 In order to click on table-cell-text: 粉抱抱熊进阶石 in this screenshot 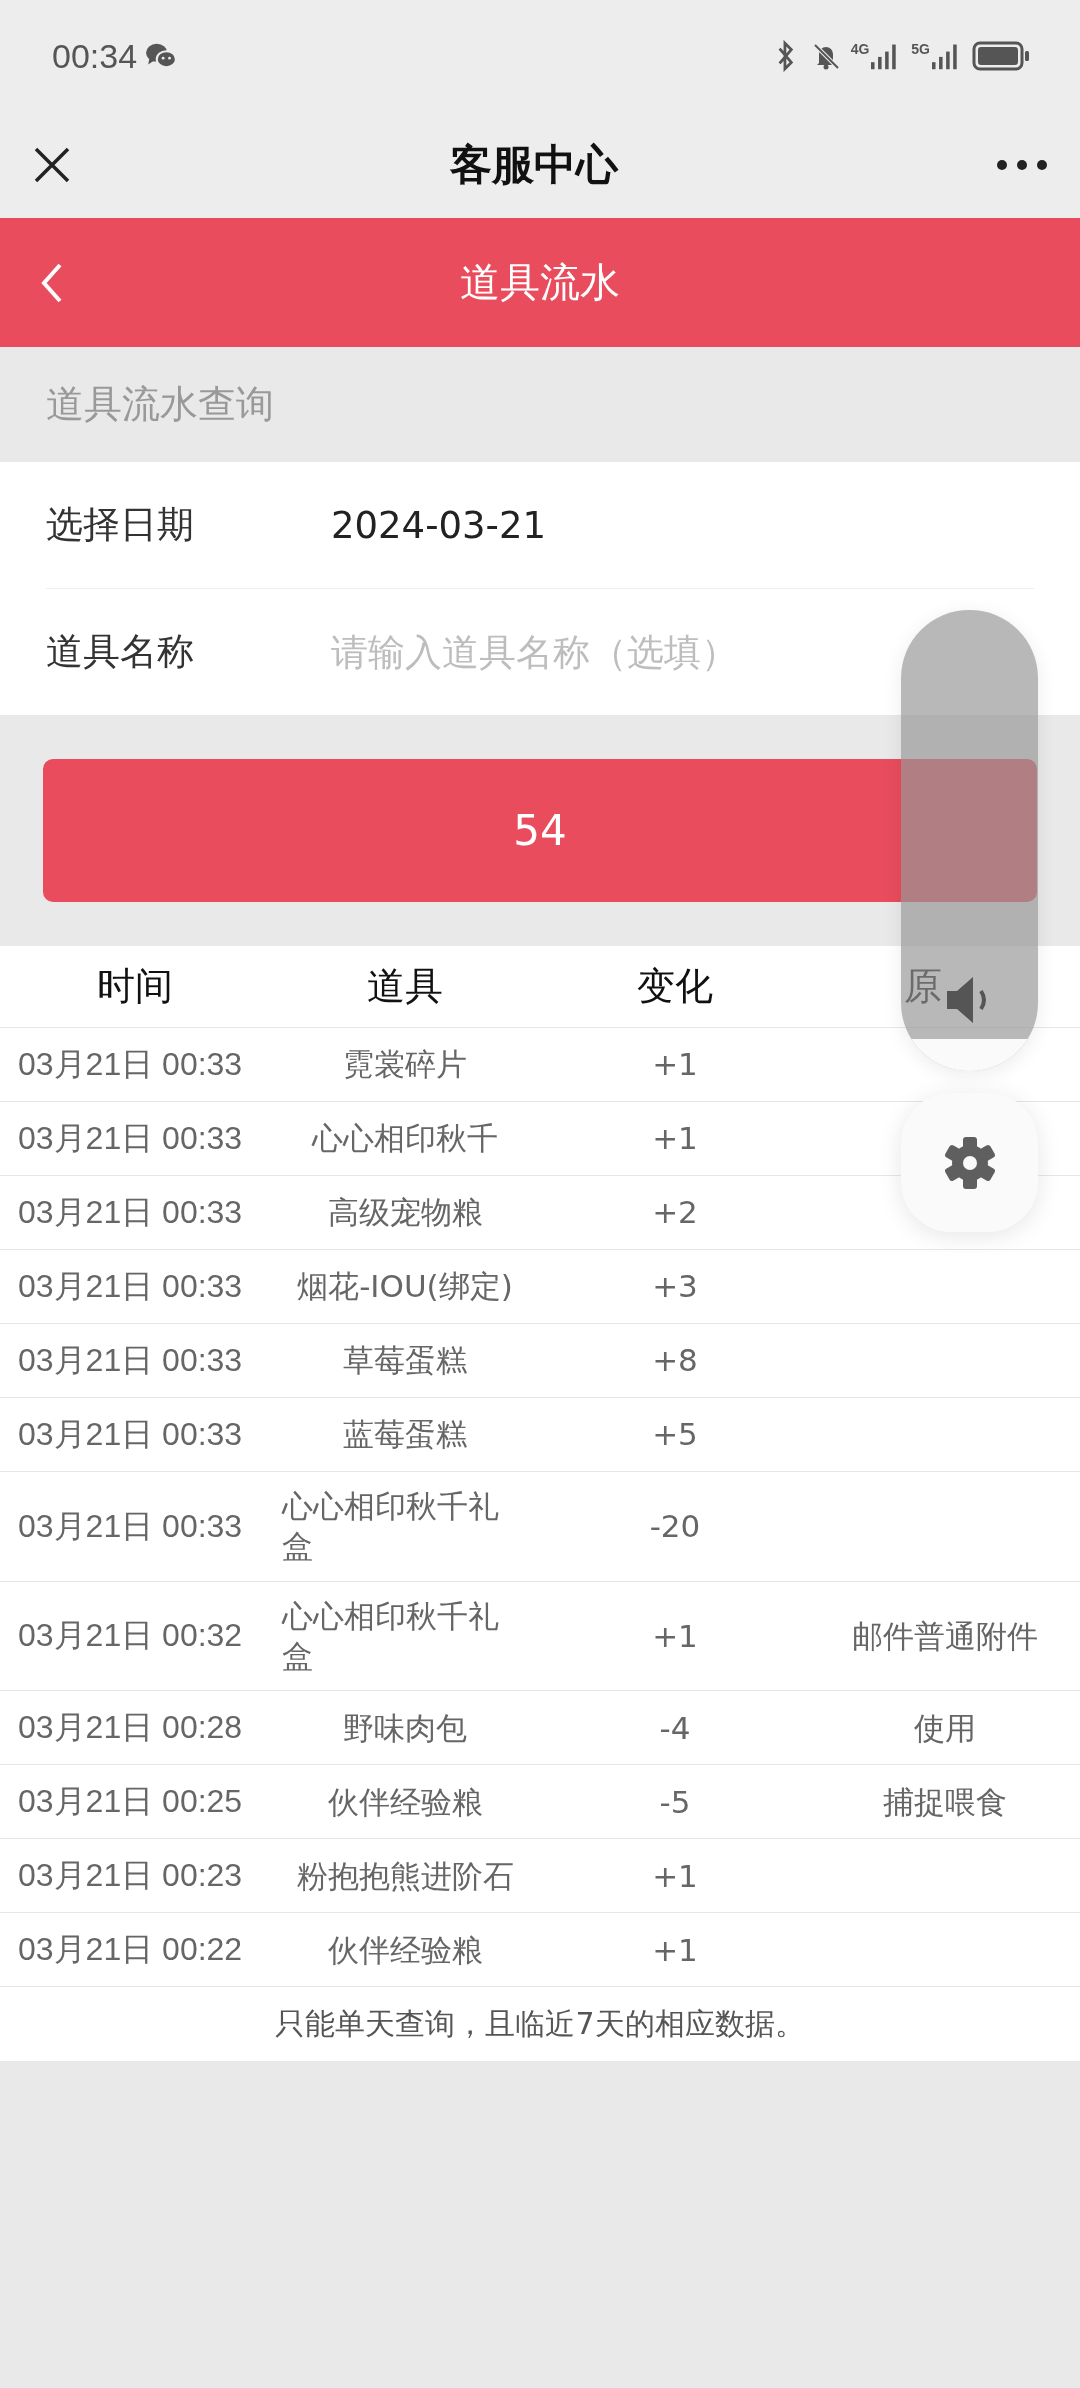, I will do `click(405, 1876)`.